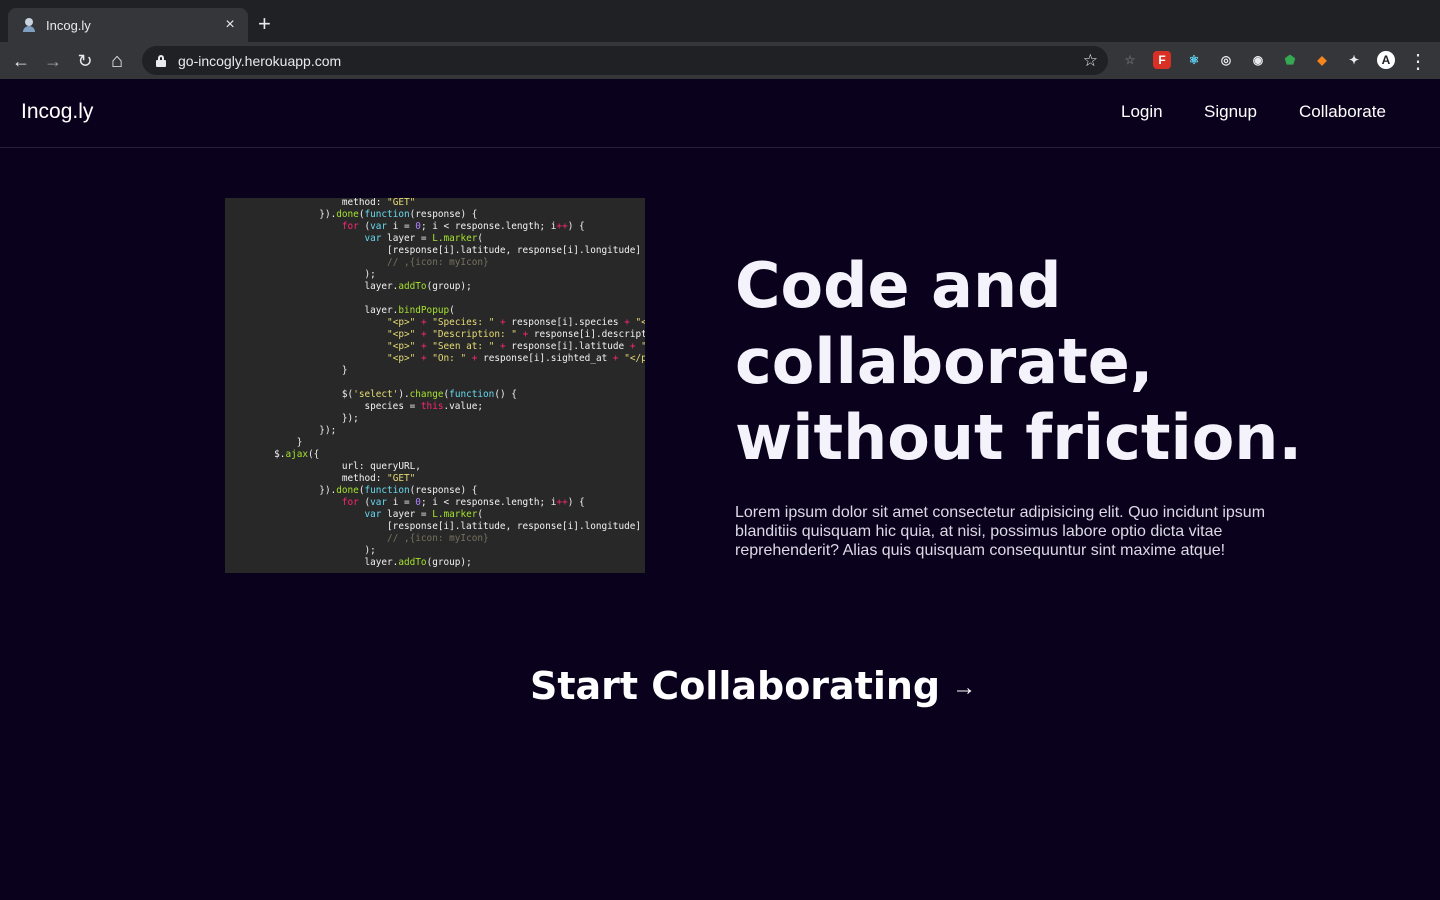 This screenshot has width=1440, height=900. I want to click on url-text: go-incogly.herokuapp.com, so click(630, 61).